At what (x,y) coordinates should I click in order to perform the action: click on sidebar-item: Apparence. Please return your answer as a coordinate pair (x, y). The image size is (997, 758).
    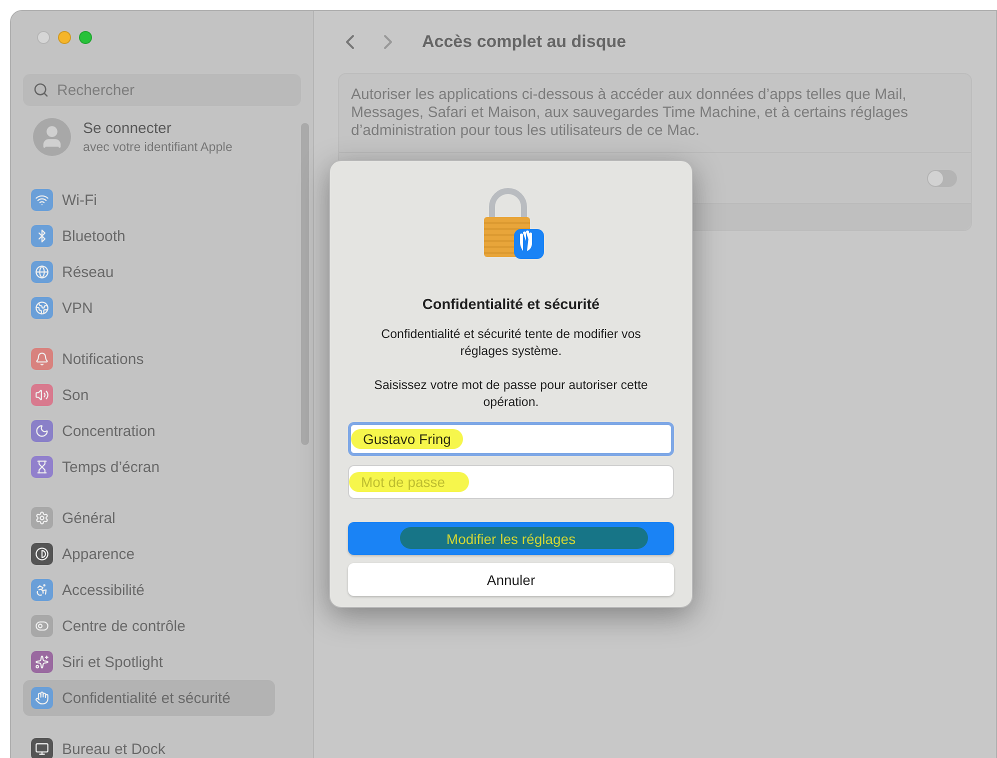
    Looking at the image, I should click on (149, 554).